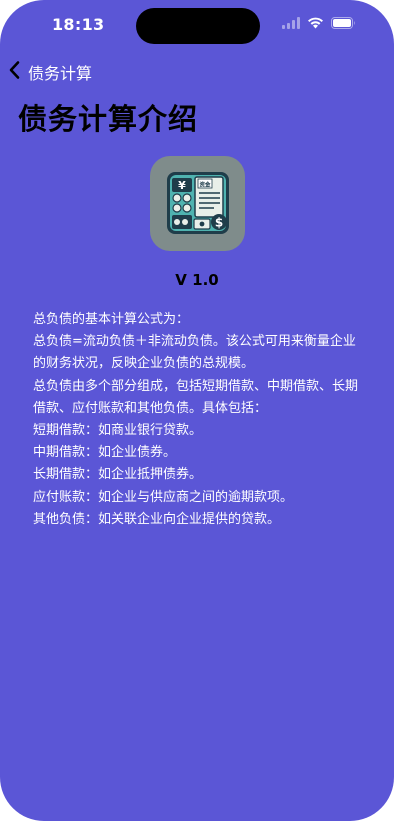 This screenshot has height=821, width=394. What do you see at coordinates (15, 72) in the screenshot?
I see `chevron-left-icon` at bounding box center [15, 72].